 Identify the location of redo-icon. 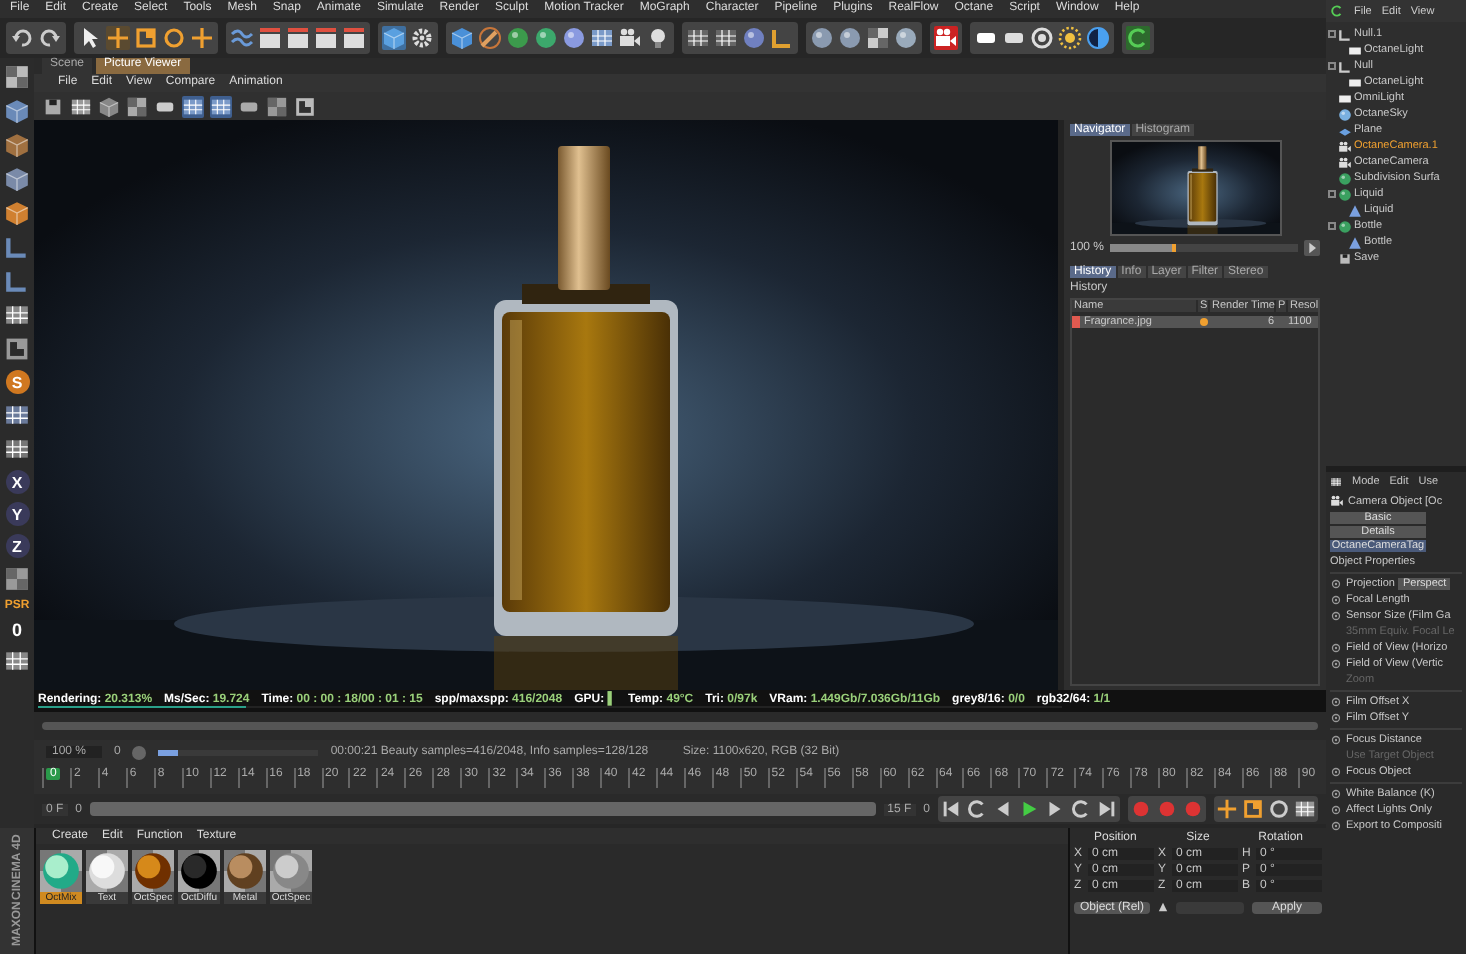
(50, 38).